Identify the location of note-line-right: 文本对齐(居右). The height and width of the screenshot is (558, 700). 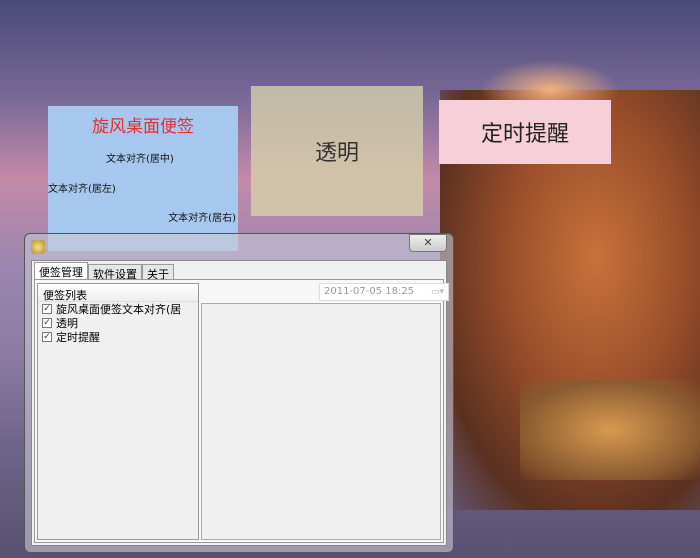
(202, 218).